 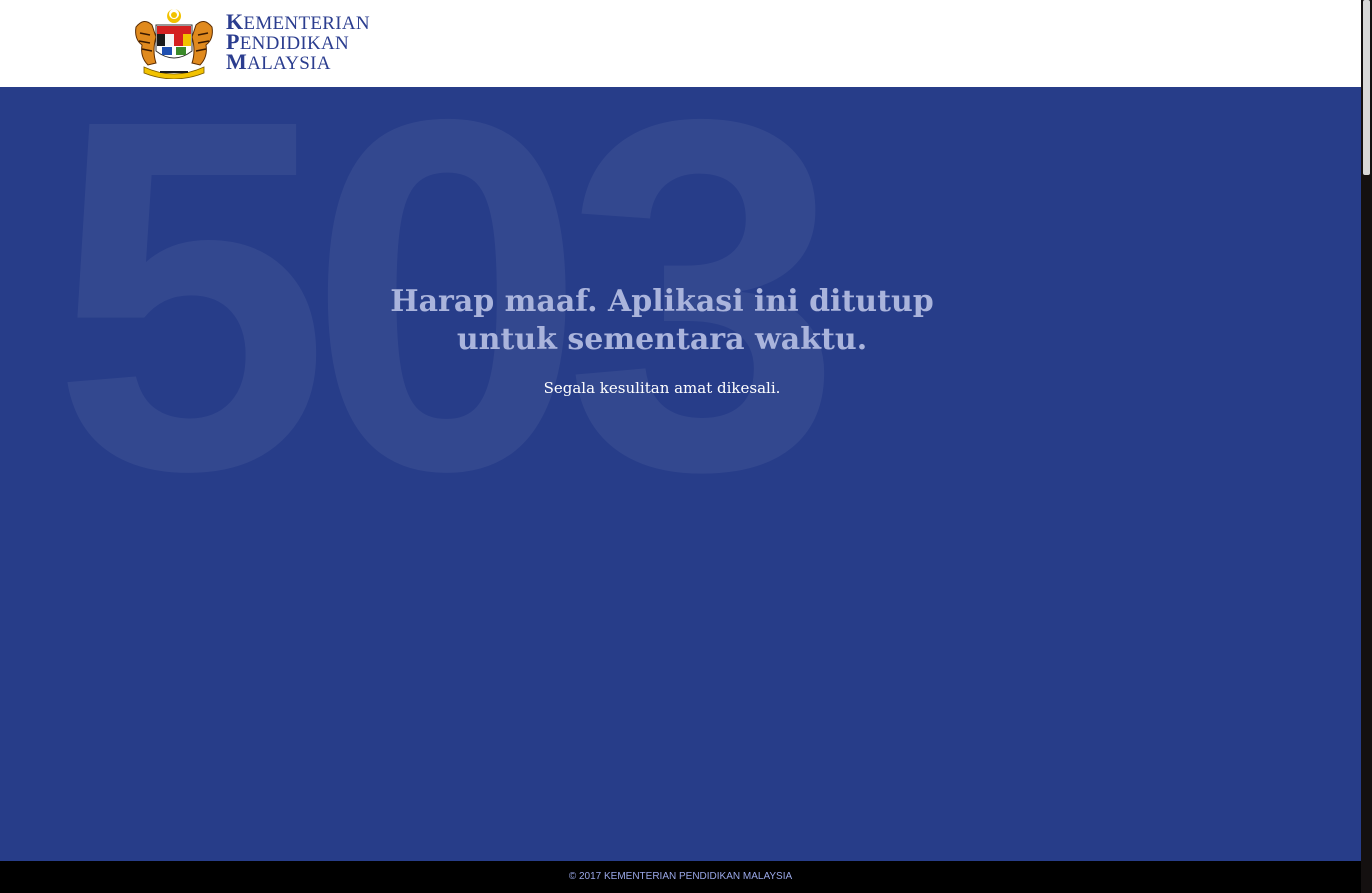 I want to click on logo-line-3: MALAYSIA, so click(x=278, y=61).